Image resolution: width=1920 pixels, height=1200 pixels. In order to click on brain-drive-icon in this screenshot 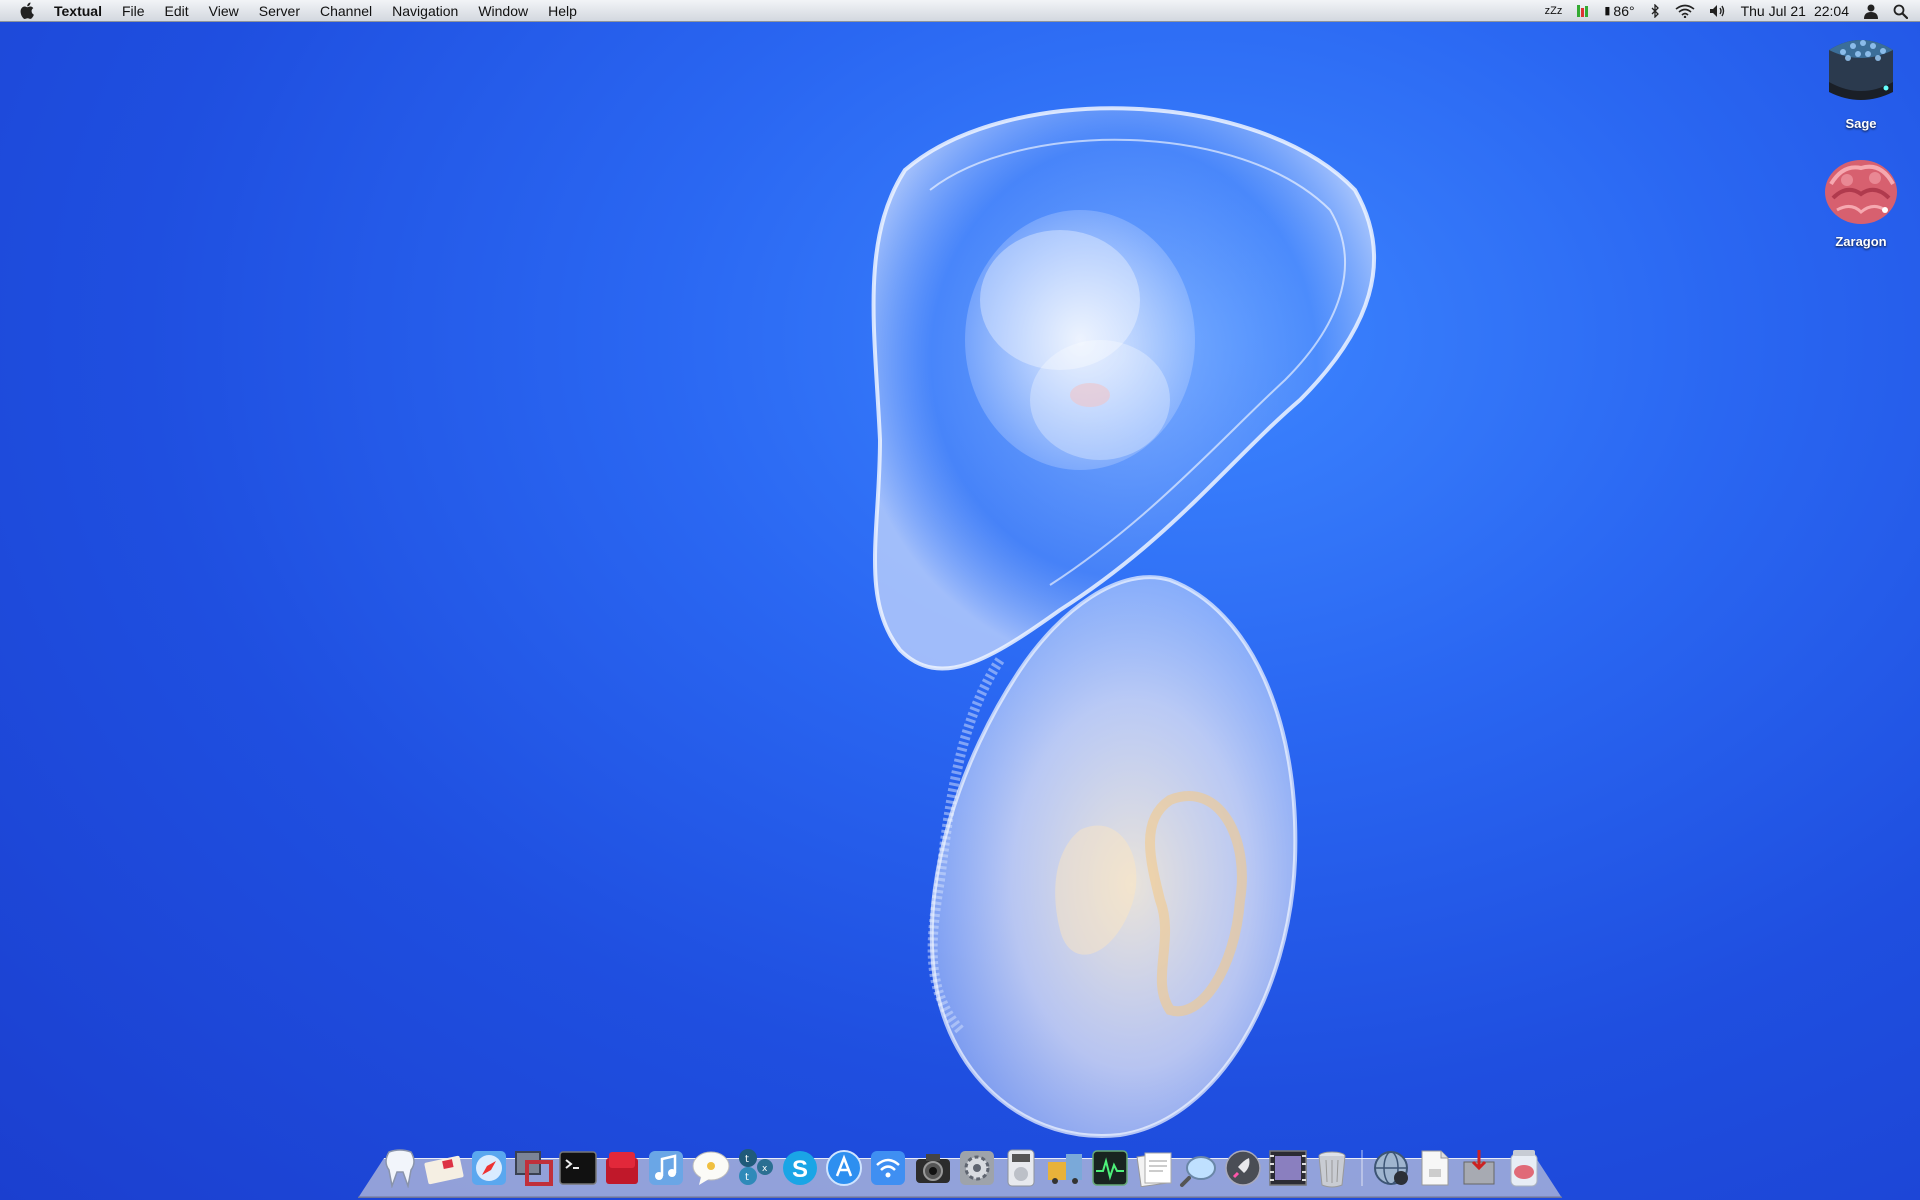, I will do `click(1861, 192)`.